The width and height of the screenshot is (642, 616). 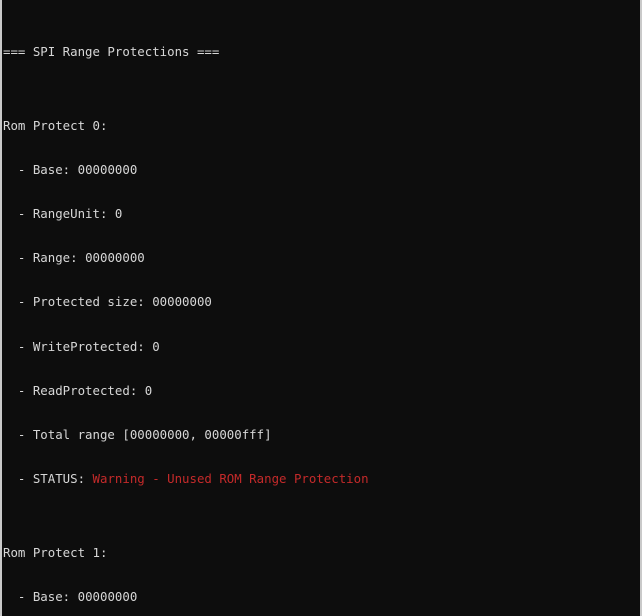 I want to click on protected-size-label: - Protected size:, so click(x=78, y=302).